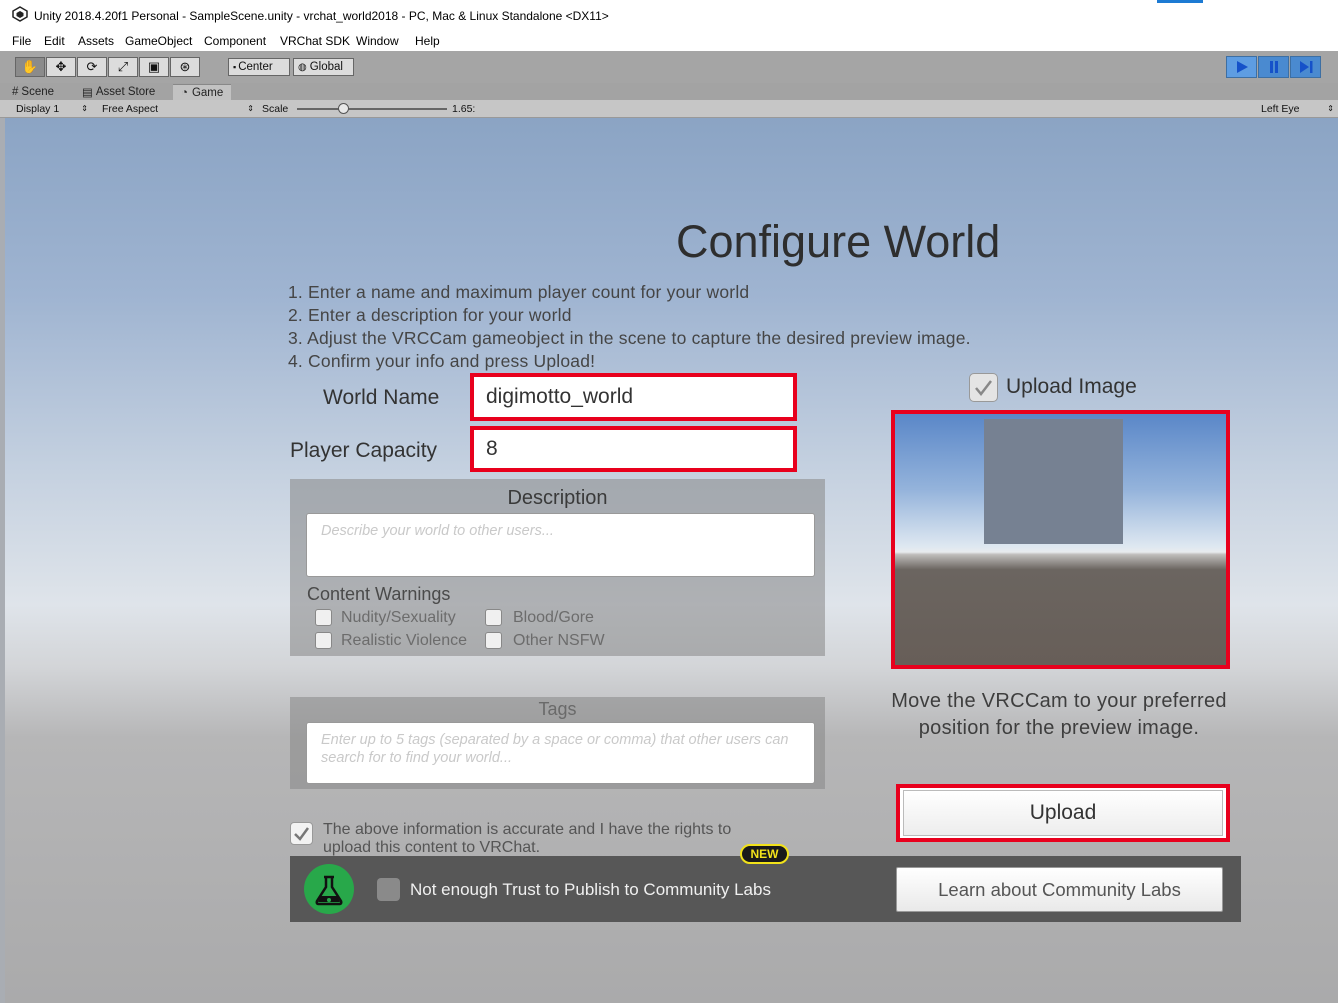 The image size is (1338, 1003). Describe the element at coordinates (54, 41) in the screenshot. I see `menu-edit: Edit` at that location.